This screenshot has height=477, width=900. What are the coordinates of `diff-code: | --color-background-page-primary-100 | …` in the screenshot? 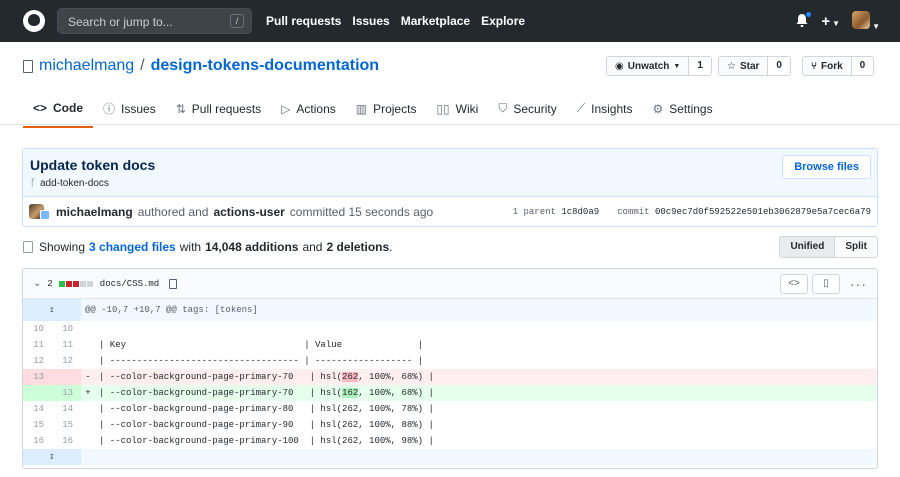 It's located at (266, 441).